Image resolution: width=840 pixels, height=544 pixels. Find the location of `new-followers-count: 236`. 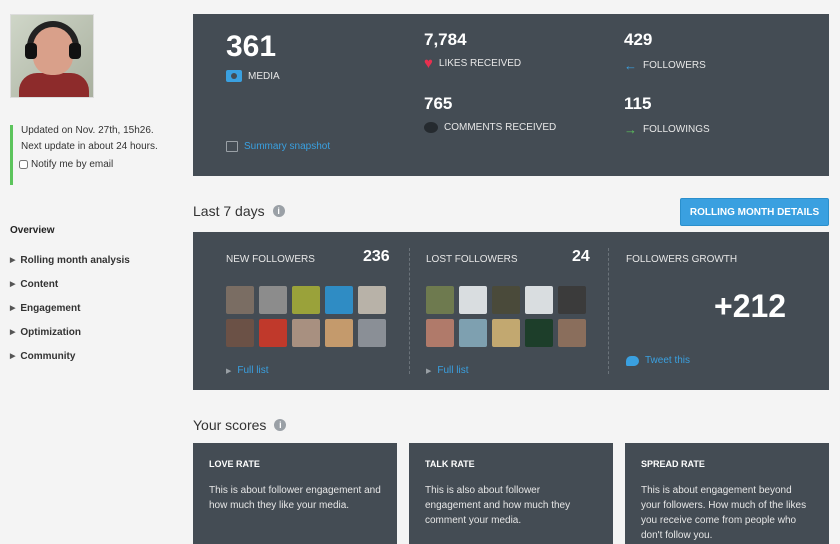

new-followers-count: 236 is located at coordinates (376, 256).